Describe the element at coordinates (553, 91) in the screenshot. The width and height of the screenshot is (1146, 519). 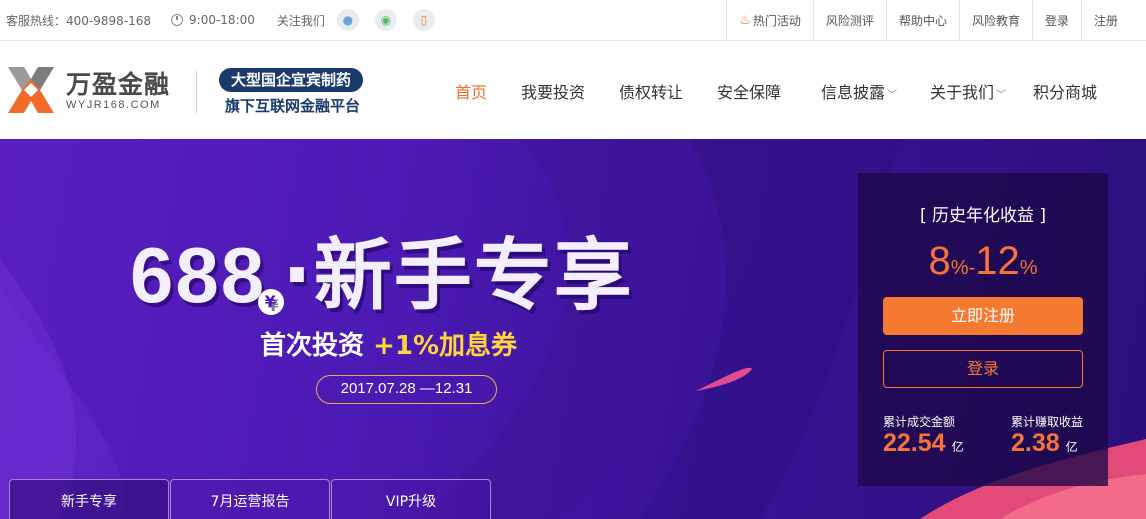
I see `nav-invest: 我要投资` at that location.